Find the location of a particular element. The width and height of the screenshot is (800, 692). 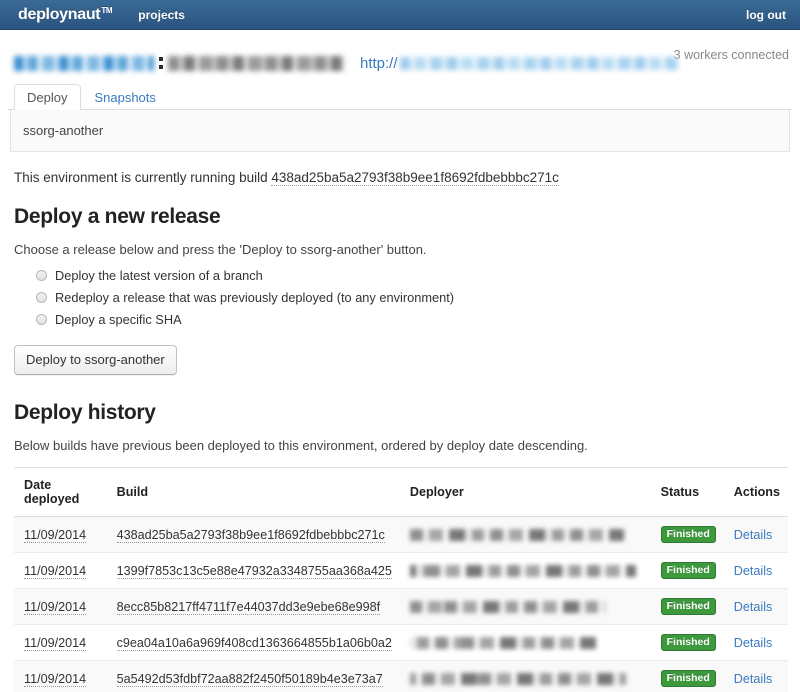

cell-build: c9ea04a10a6a969f408cd1363664855b1a06b0a2 is located at coordinates (253, 642).